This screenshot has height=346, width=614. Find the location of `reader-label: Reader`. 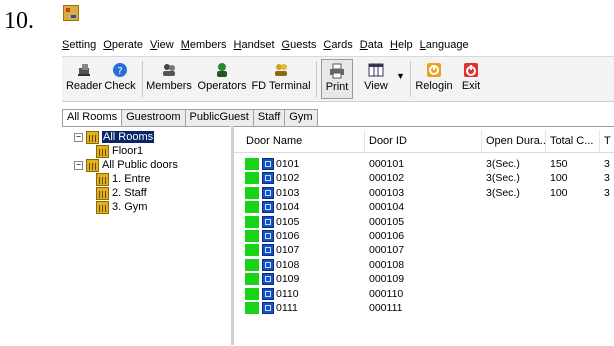

reader-label: Reader is located at coordinates (84, 86).